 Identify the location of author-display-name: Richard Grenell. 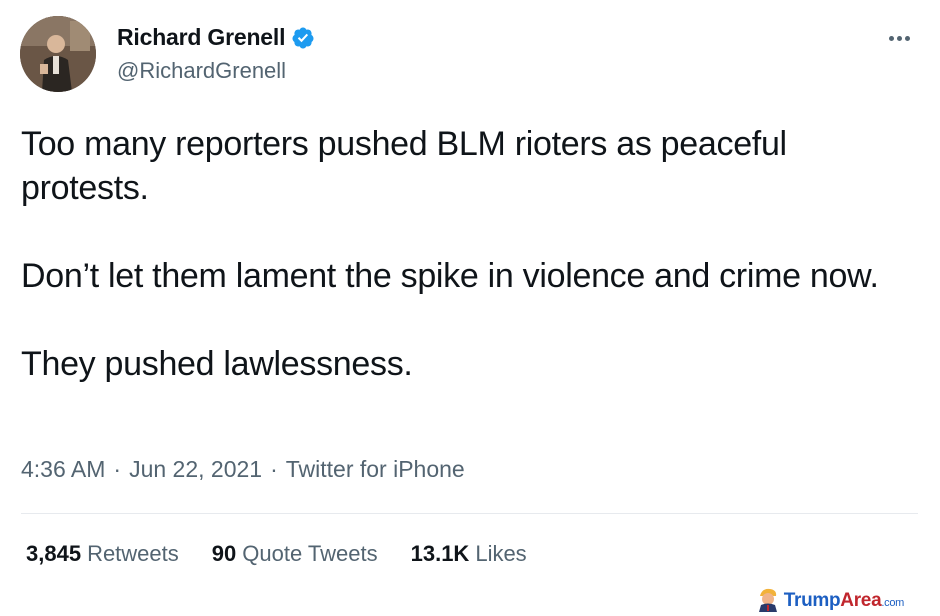
(201, 37).